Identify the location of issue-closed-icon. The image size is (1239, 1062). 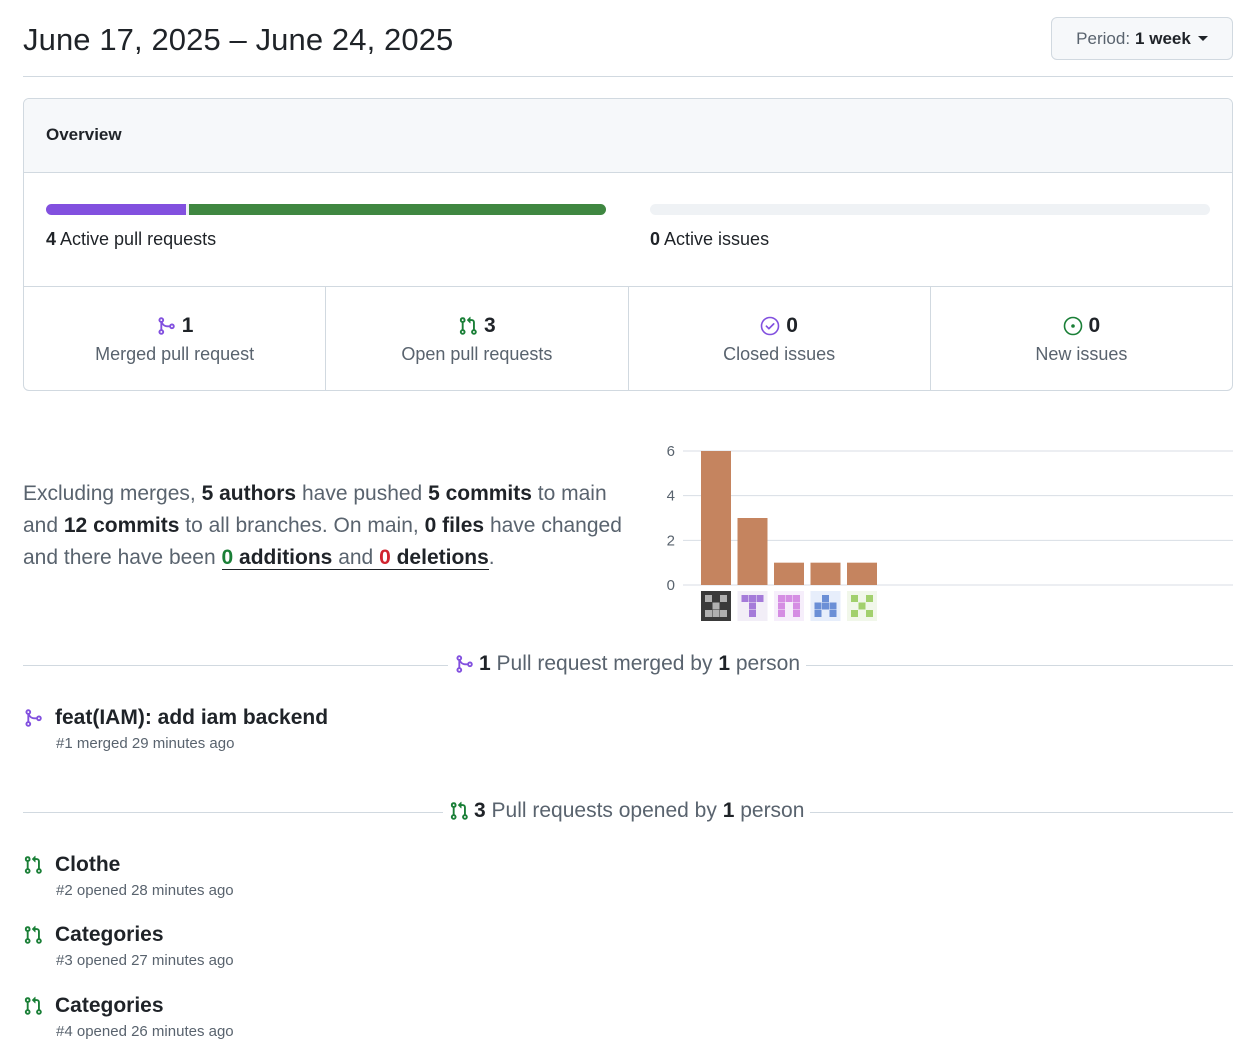
(770, 326).